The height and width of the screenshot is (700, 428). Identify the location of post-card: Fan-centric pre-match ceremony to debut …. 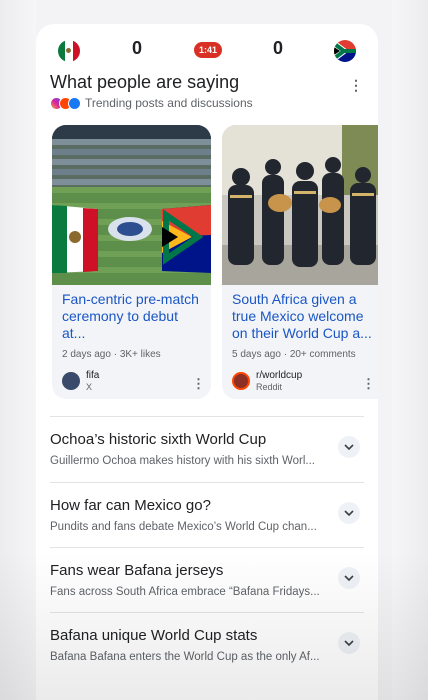
(131, 262).